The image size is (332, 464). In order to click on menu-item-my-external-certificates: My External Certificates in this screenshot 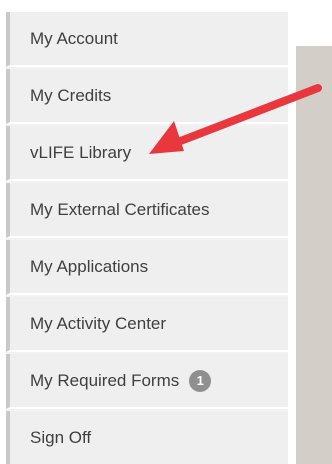, I will do `click(147, 210)`.